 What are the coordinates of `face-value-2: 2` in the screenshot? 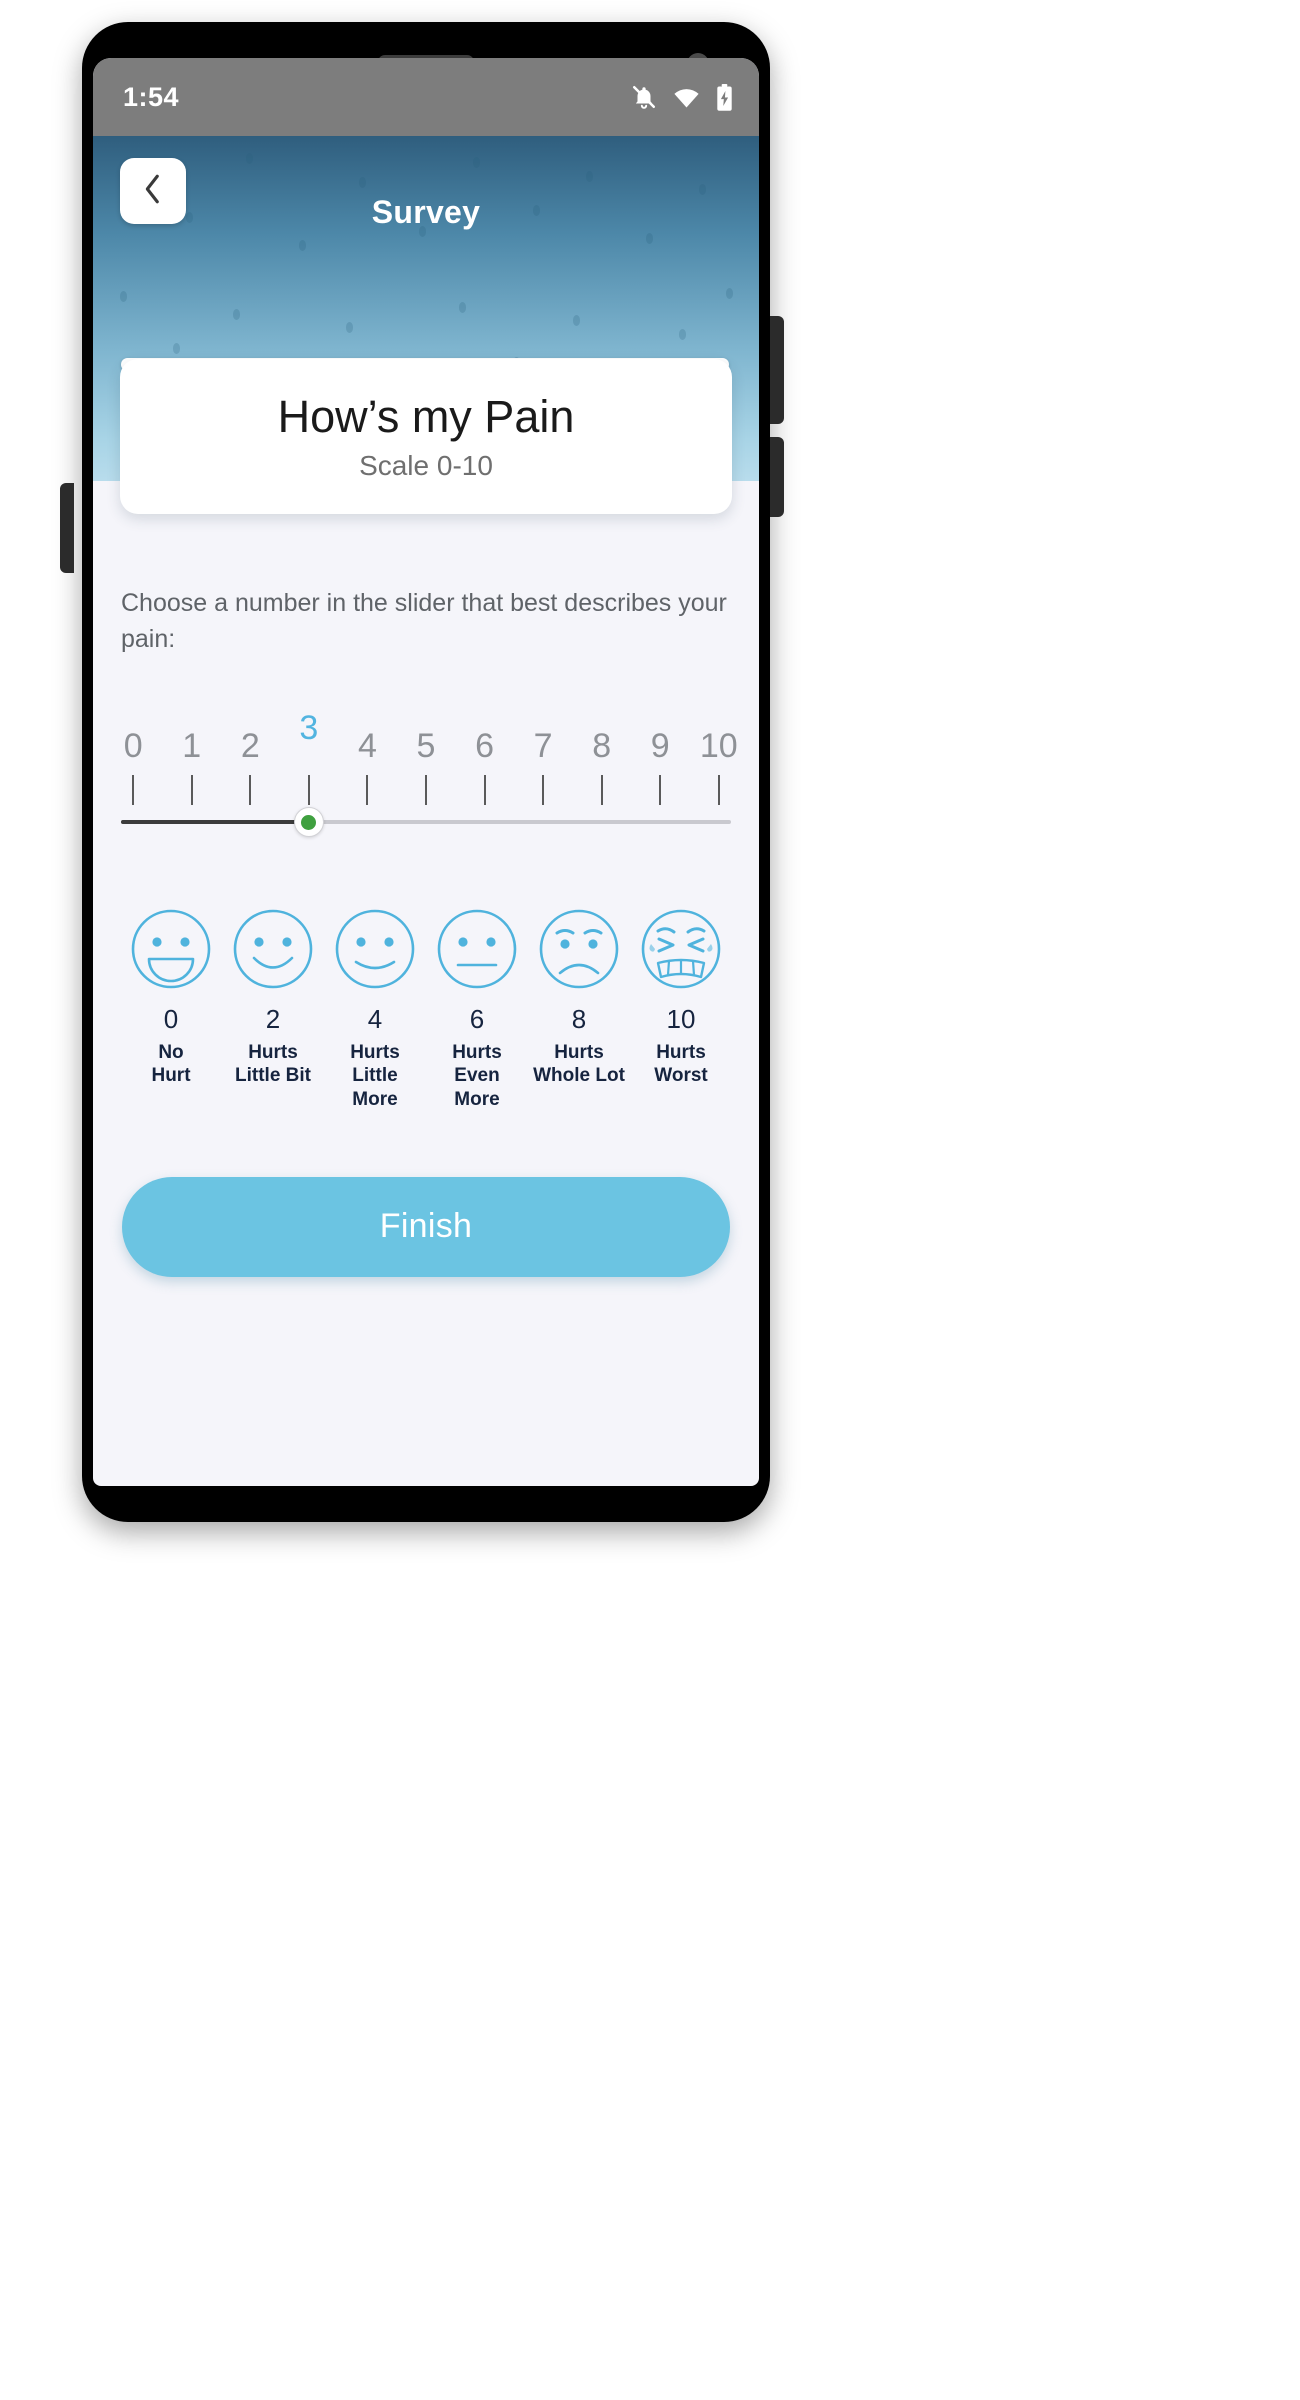 It's located at (273, 1019).